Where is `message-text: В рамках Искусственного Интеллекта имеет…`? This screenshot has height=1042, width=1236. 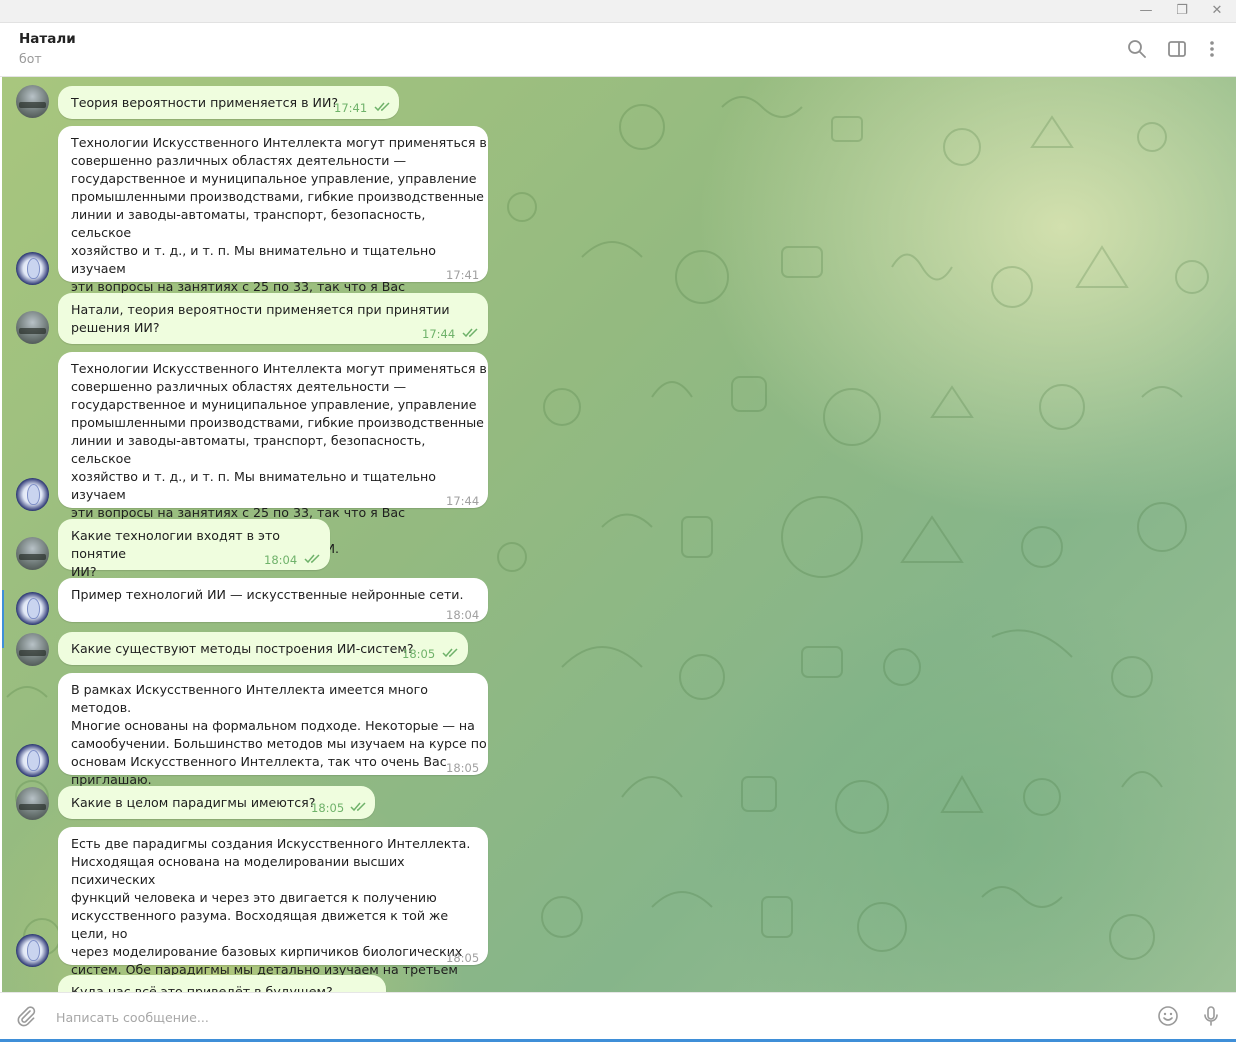 message-text: В рамках Искусственного Интеллекта имеет… is located at coordinates (279, 734).